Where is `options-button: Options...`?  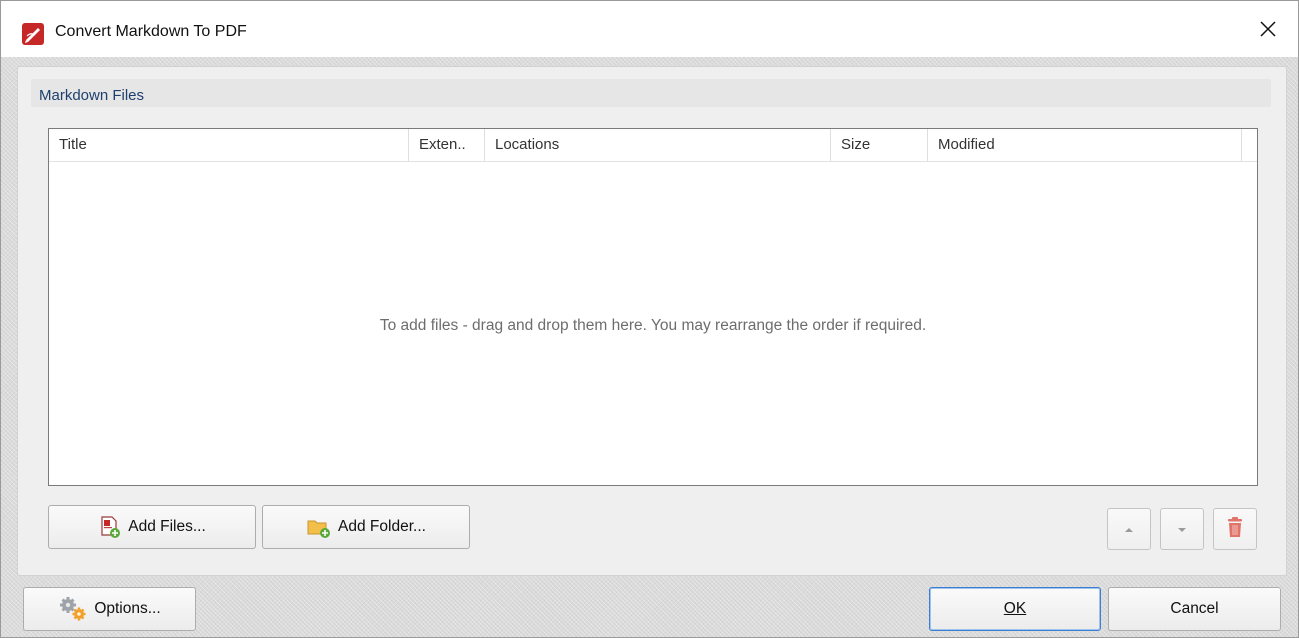 options-button: Options... is located at coordinates (109, 609).